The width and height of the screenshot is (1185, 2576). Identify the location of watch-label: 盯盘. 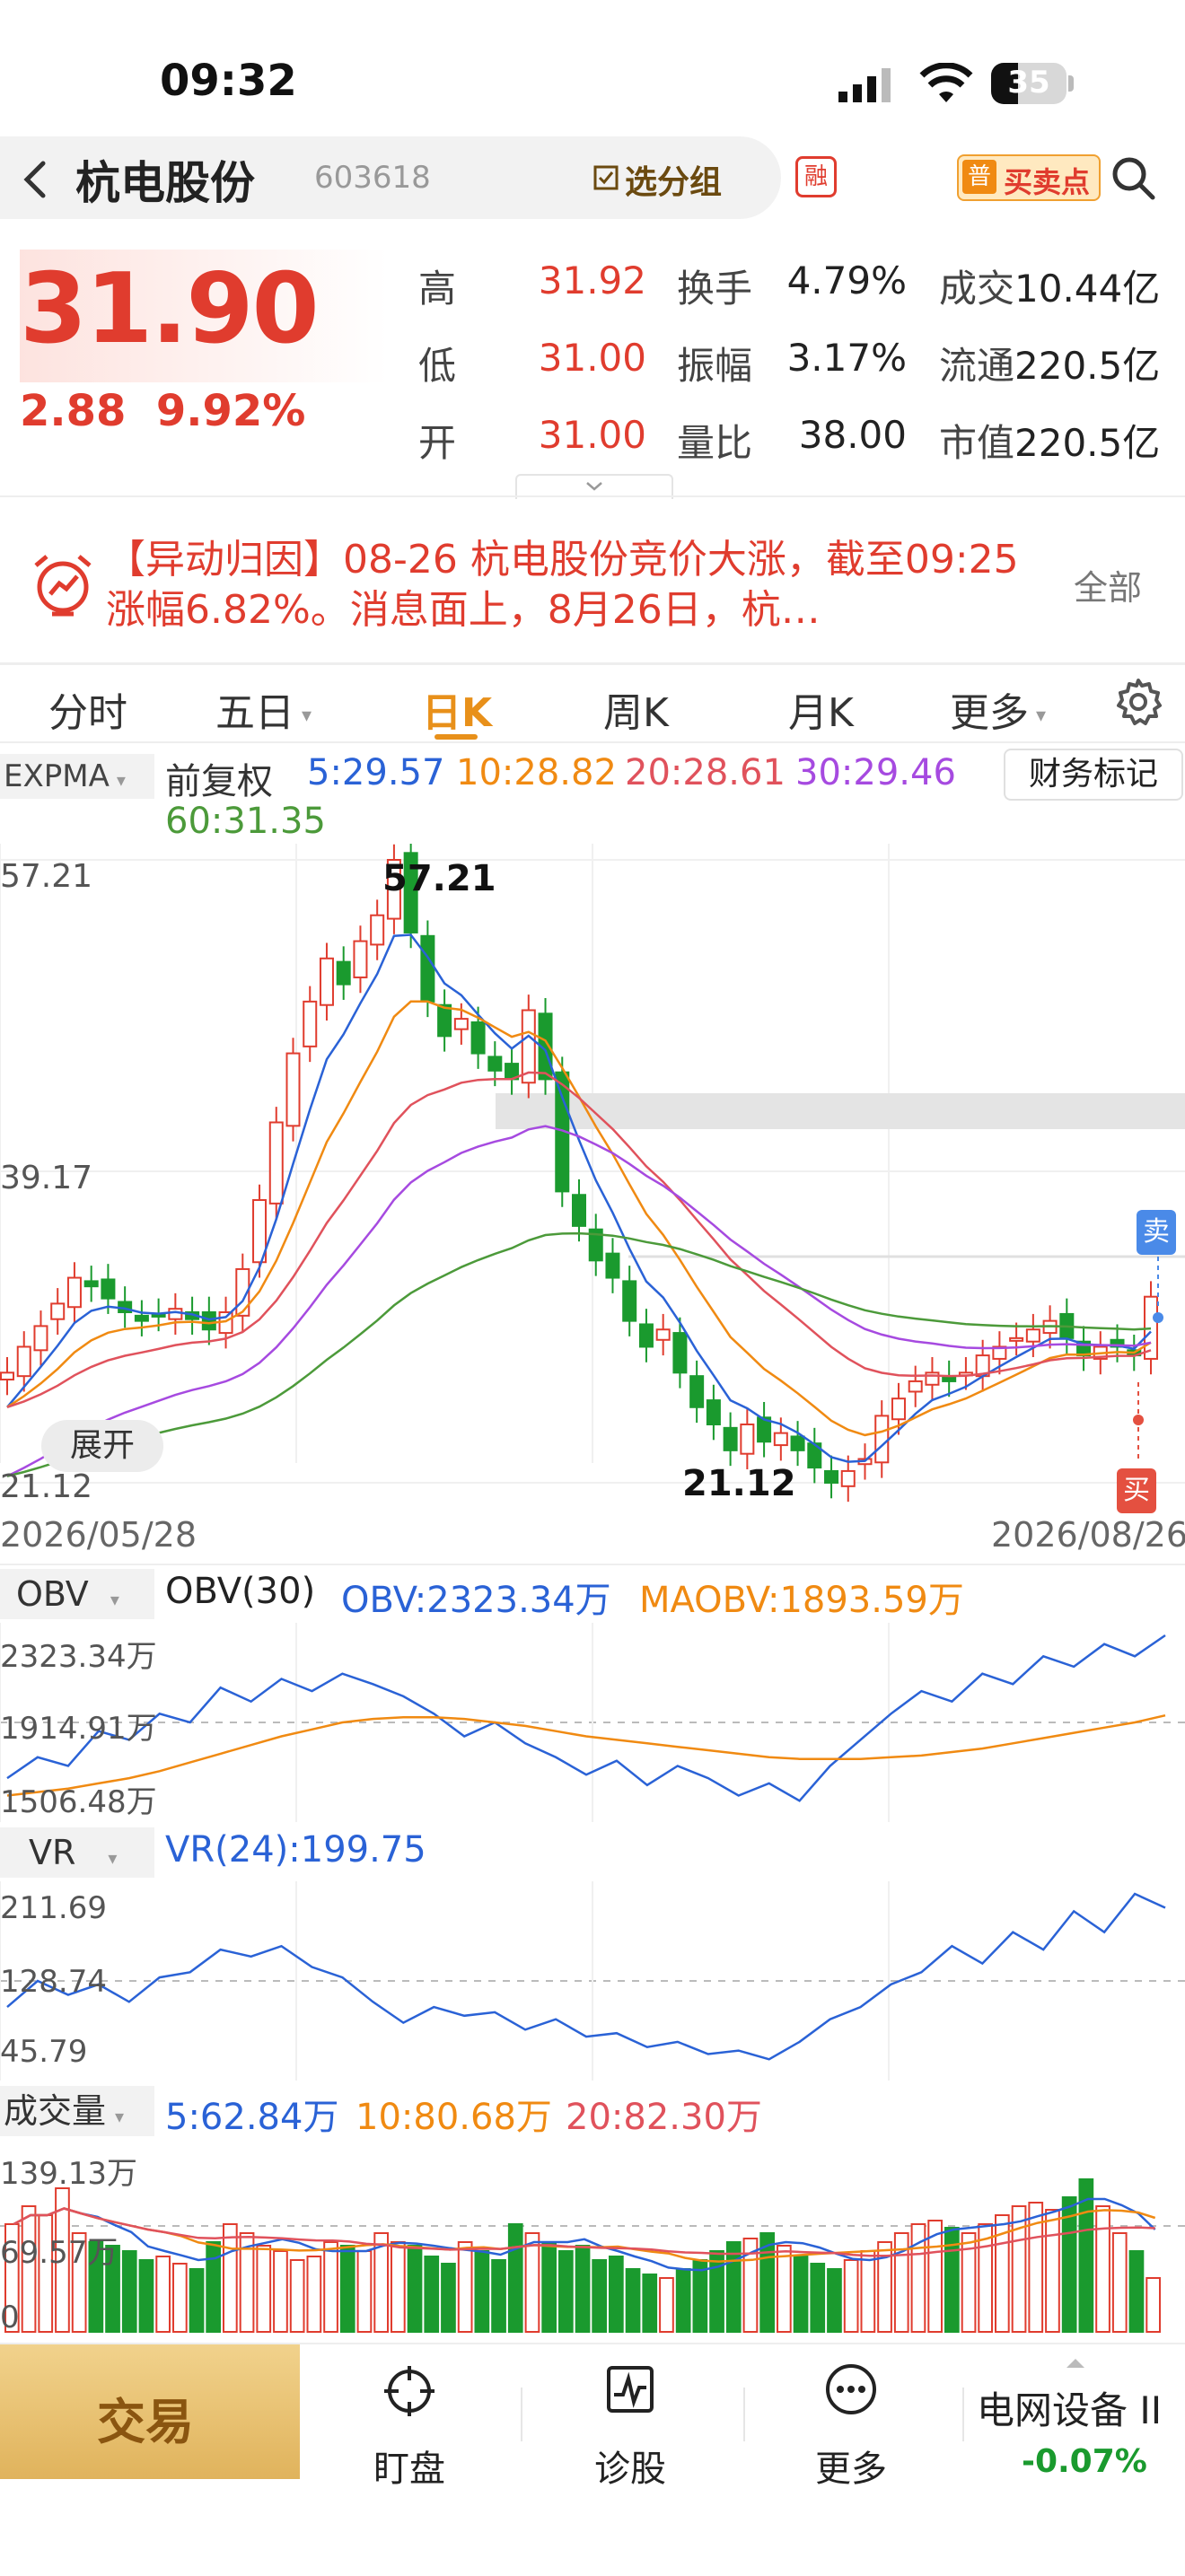
(409, 2466).